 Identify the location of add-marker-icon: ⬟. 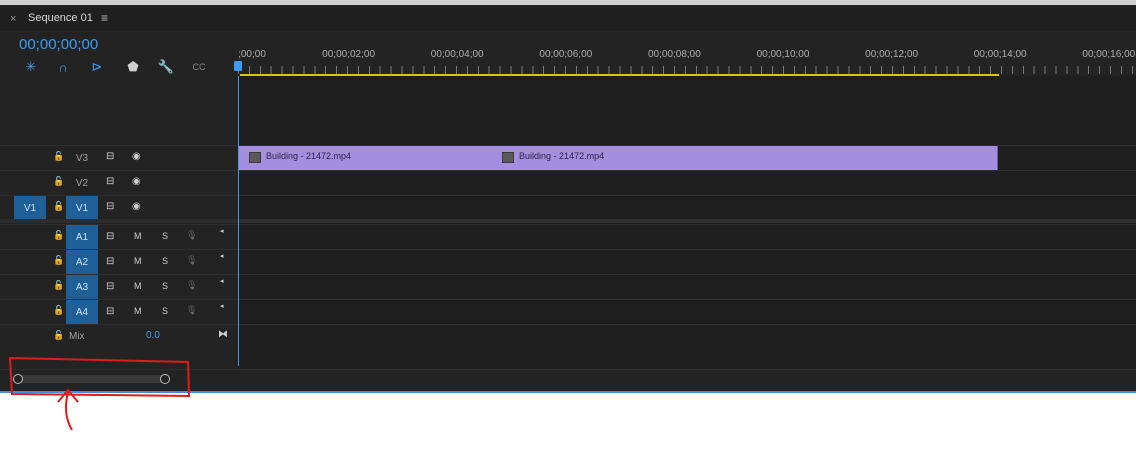
(133, 67).